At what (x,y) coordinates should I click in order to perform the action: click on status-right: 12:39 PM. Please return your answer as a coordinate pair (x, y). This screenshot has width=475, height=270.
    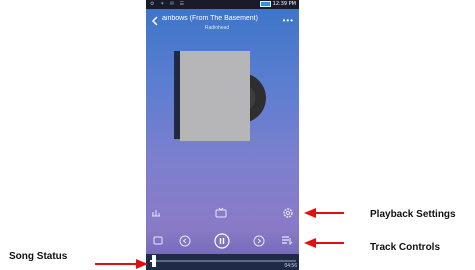
    Looking at the image, I should click on (277, 4).